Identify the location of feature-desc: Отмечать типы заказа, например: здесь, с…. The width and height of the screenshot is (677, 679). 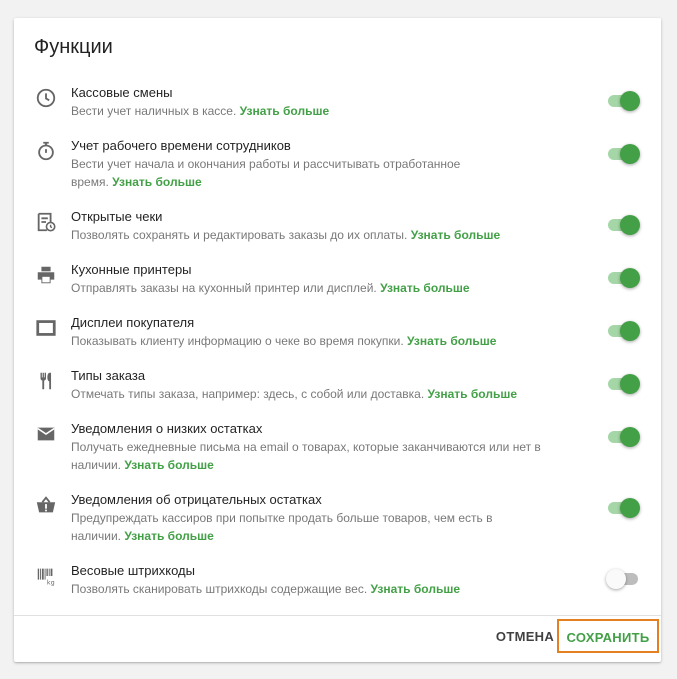
(248, 394).